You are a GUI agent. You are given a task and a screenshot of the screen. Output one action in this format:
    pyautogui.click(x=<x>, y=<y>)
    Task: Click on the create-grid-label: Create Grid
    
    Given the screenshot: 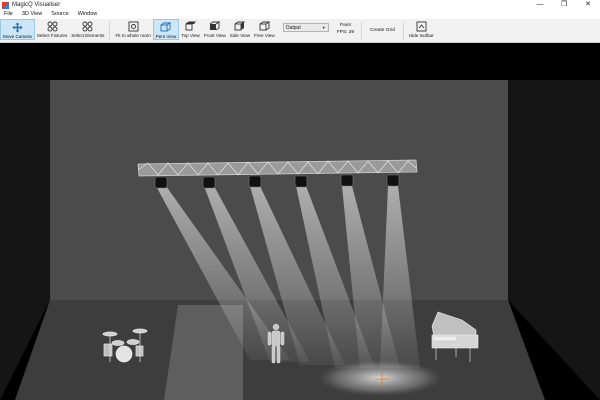 What is the action you would take?
    pyautogui.click(x=382, y=30)
    